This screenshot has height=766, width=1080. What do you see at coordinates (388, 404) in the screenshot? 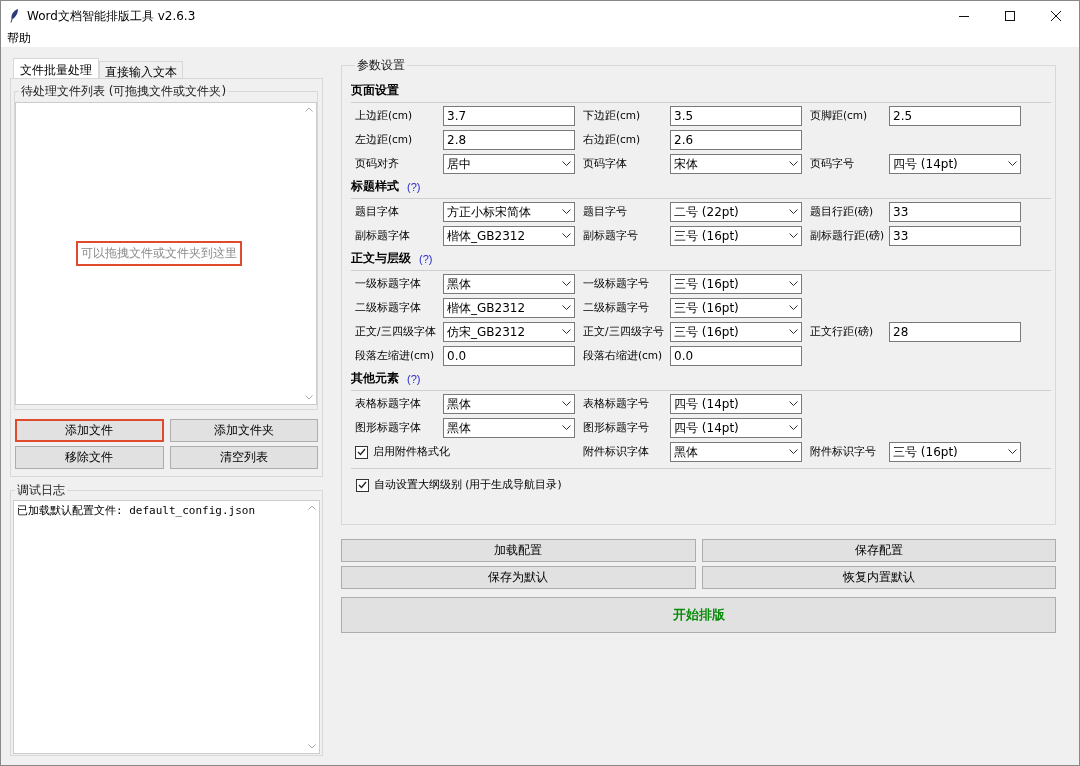
I see `field-label: 表格标题字体` at bounding box center [388, 404].